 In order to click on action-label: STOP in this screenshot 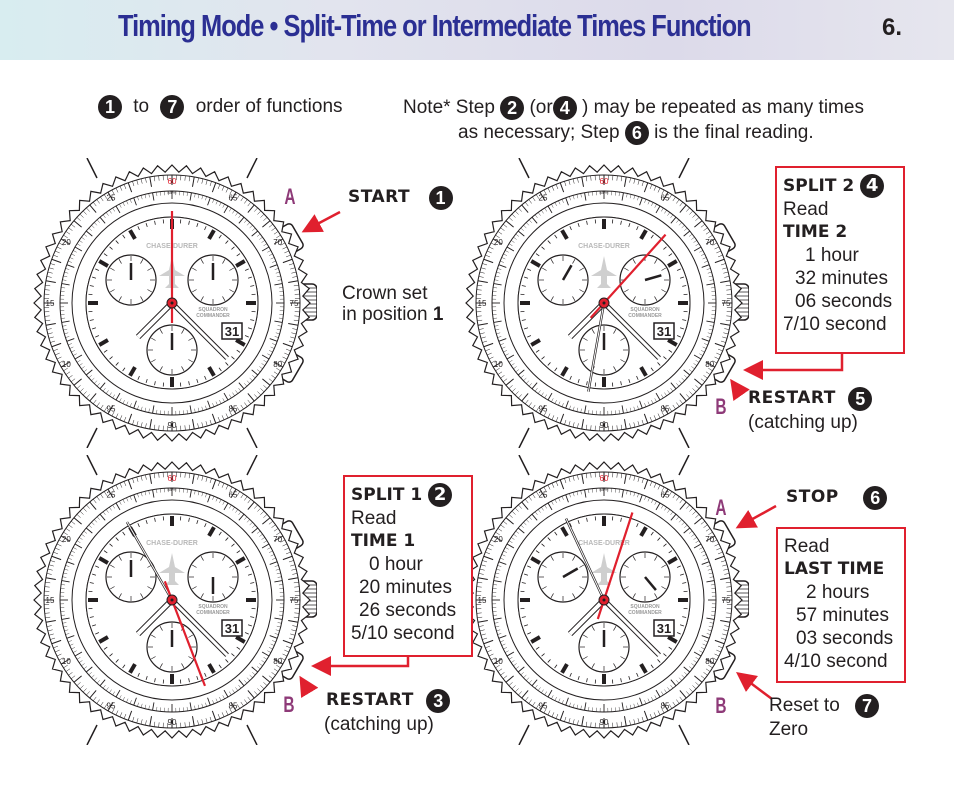, I will do `click(812, 497)`.